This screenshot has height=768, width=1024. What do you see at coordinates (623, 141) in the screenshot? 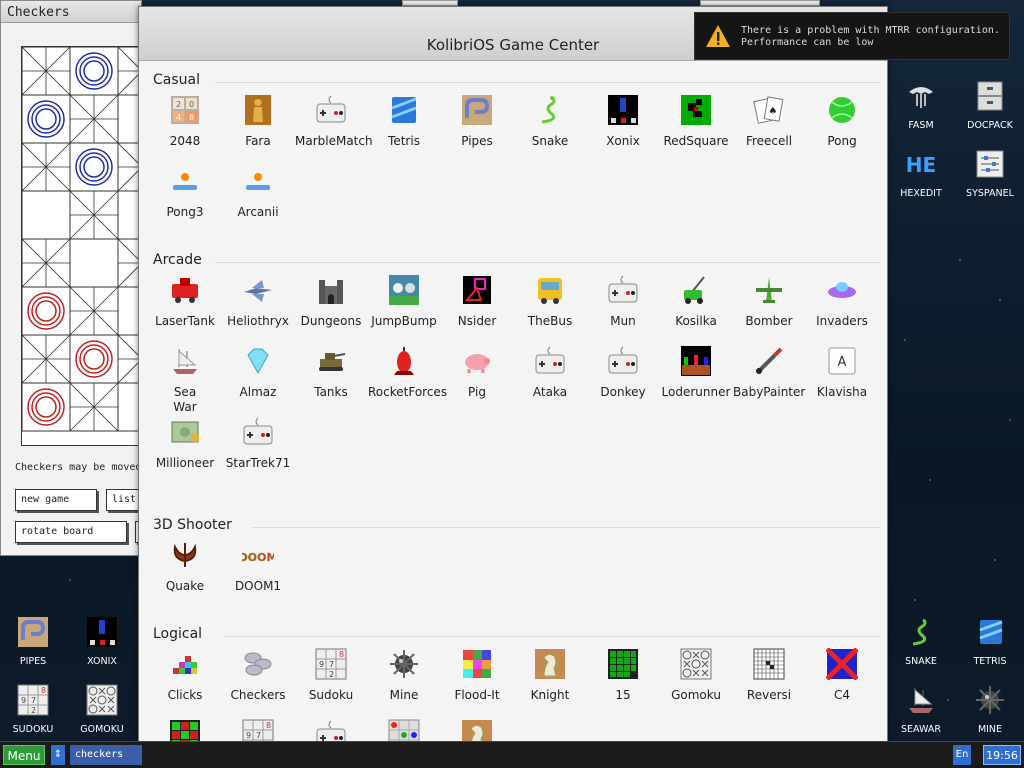
I see `game-label: Xonix` at bounding box center [623, 141].